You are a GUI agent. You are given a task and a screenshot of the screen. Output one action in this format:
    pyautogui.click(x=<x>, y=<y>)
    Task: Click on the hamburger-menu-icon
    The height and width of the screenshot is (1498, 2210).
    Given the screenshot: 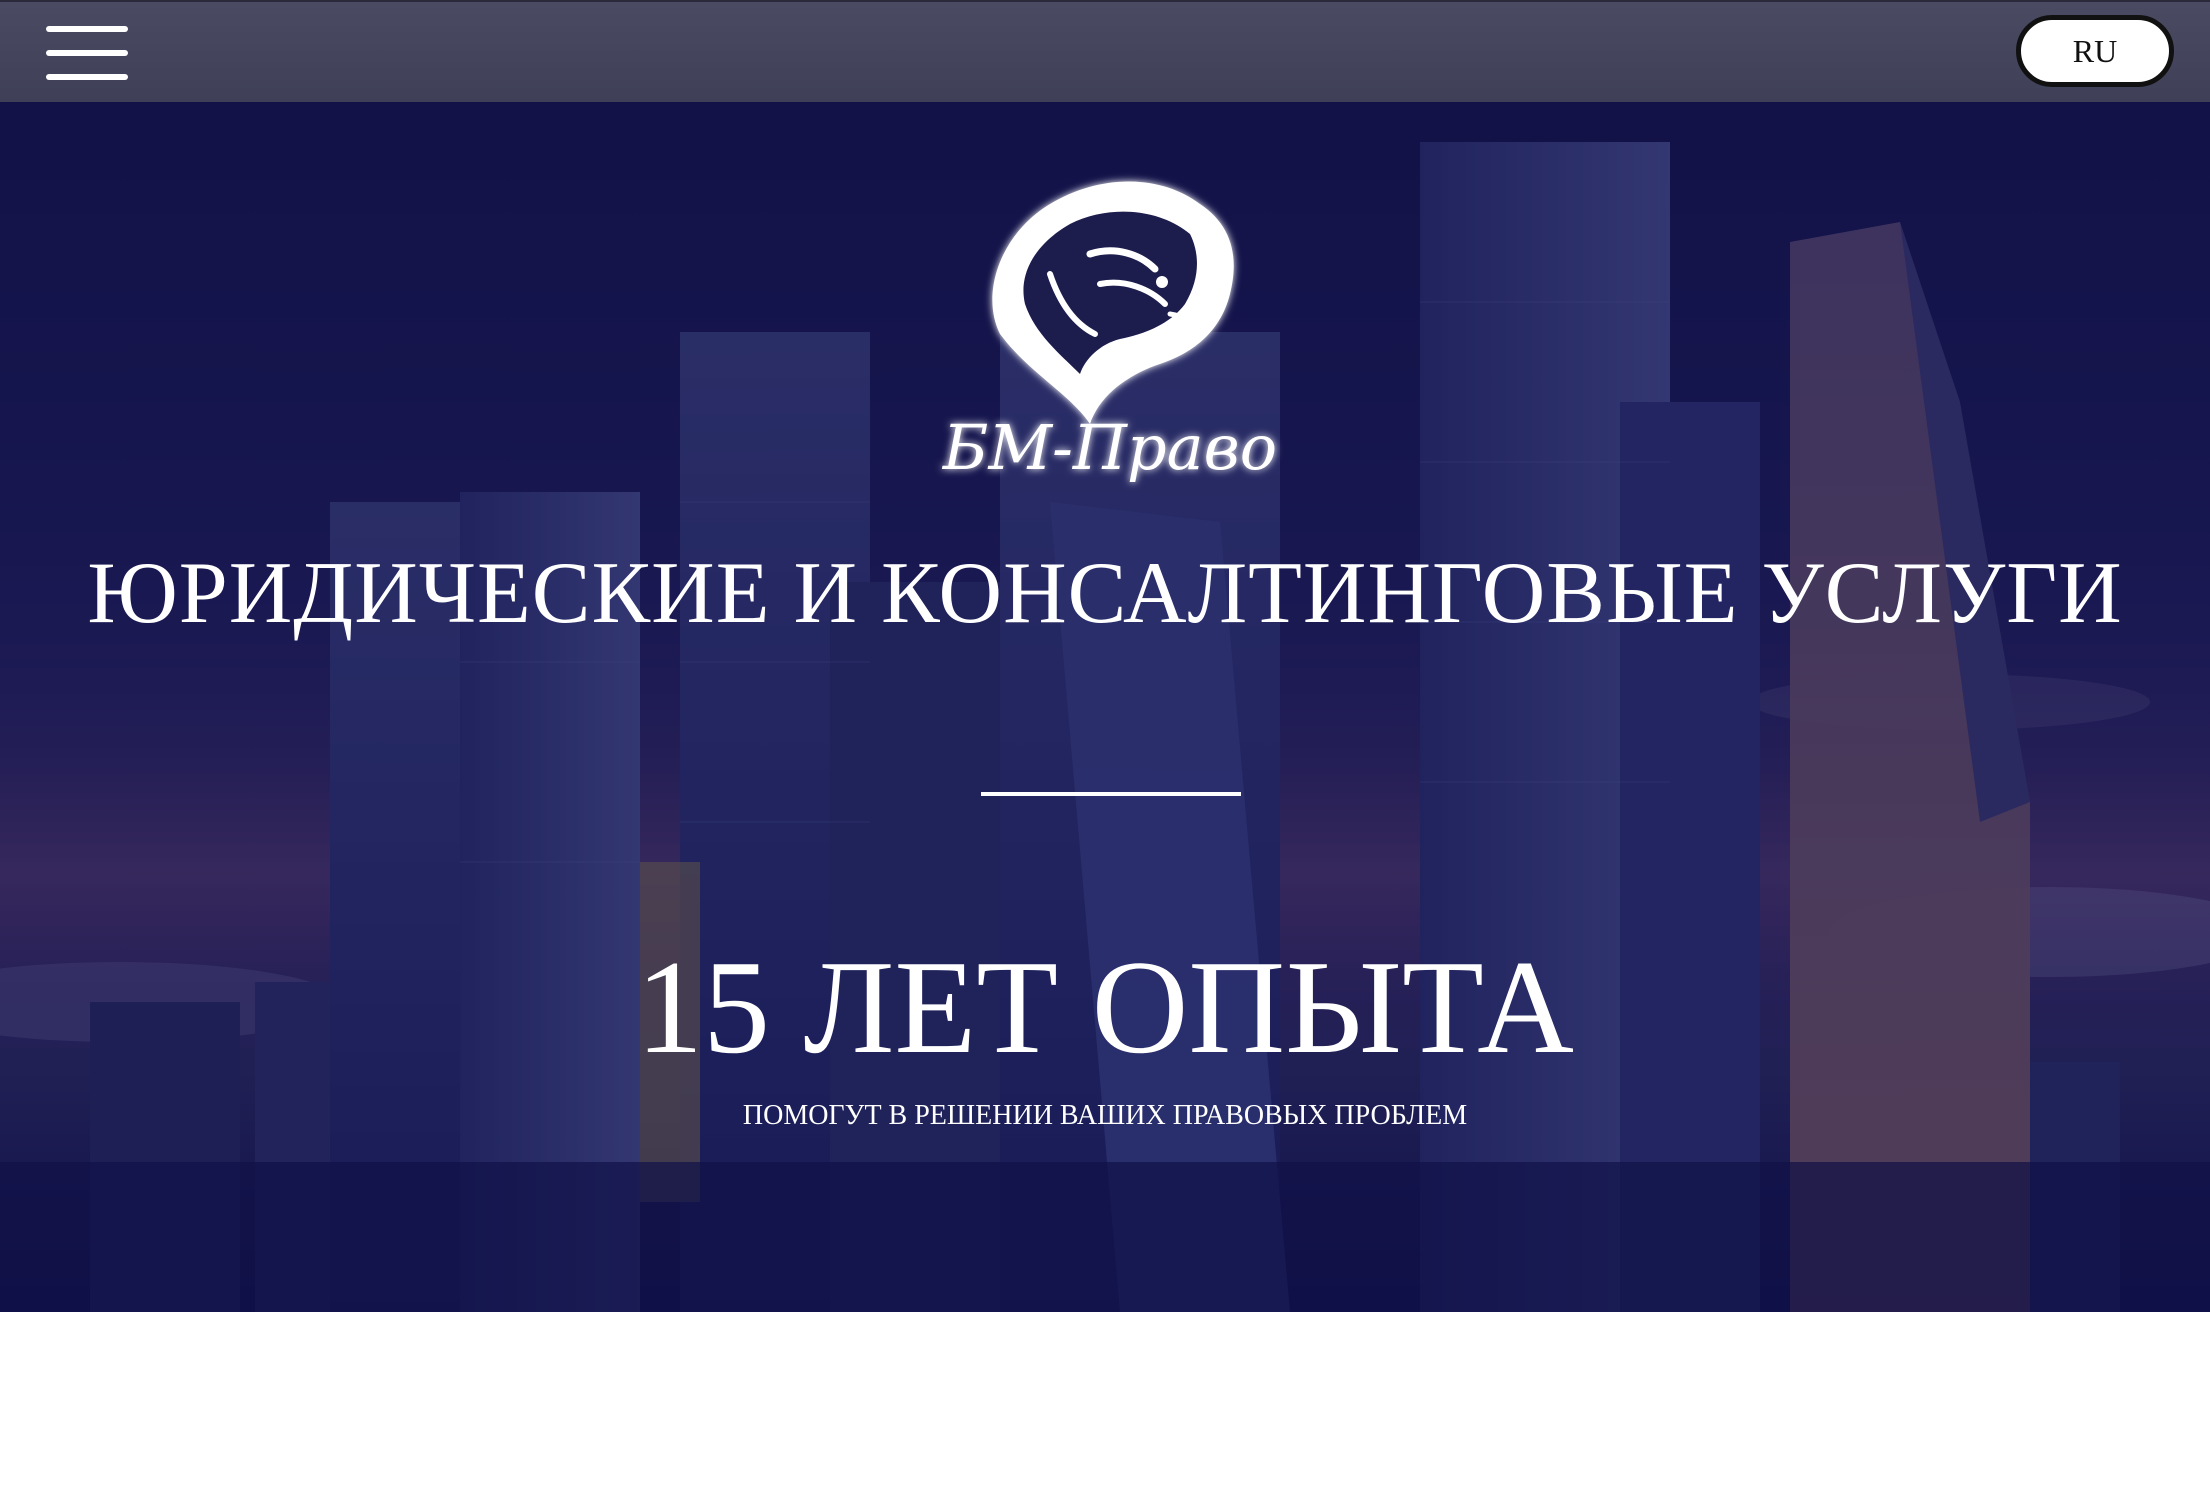 What is the action you would take?
    pyautogui.click(x=87, y=53)
    